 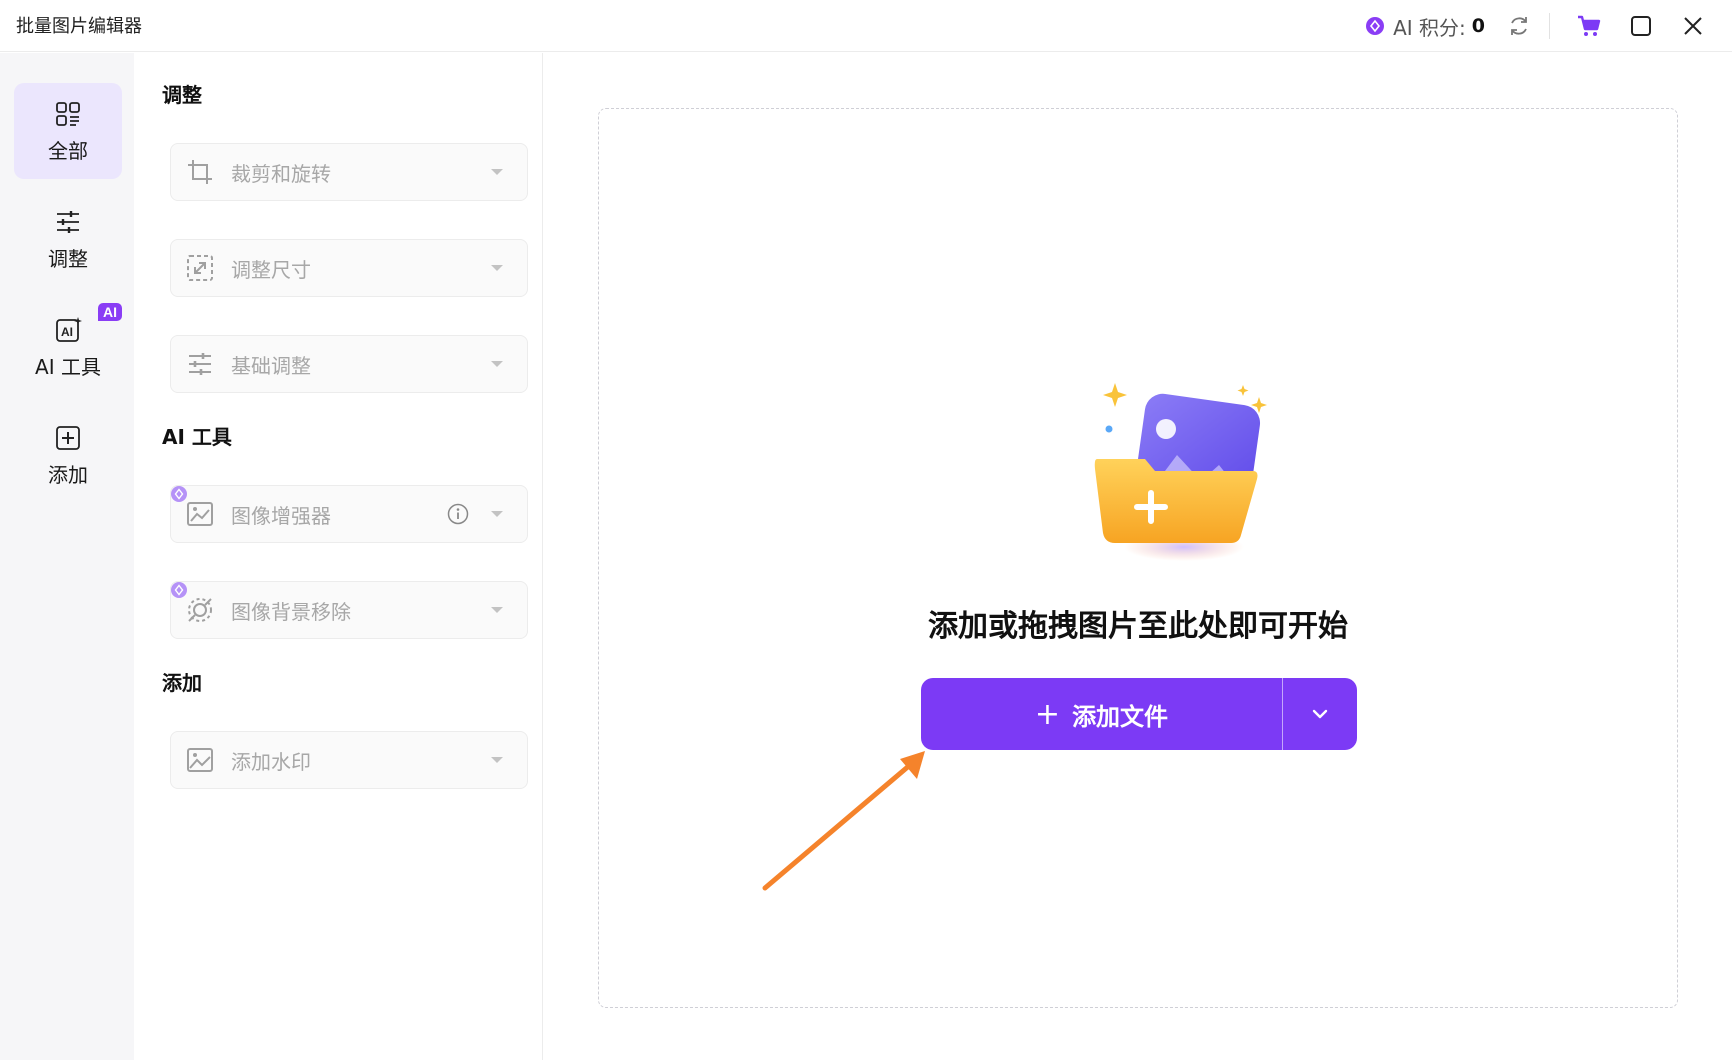 What do you see at coordinates (349, 268) in the screenshot?
I see `tool-resize: 调整尺寸` at bounding box center [349, 268].